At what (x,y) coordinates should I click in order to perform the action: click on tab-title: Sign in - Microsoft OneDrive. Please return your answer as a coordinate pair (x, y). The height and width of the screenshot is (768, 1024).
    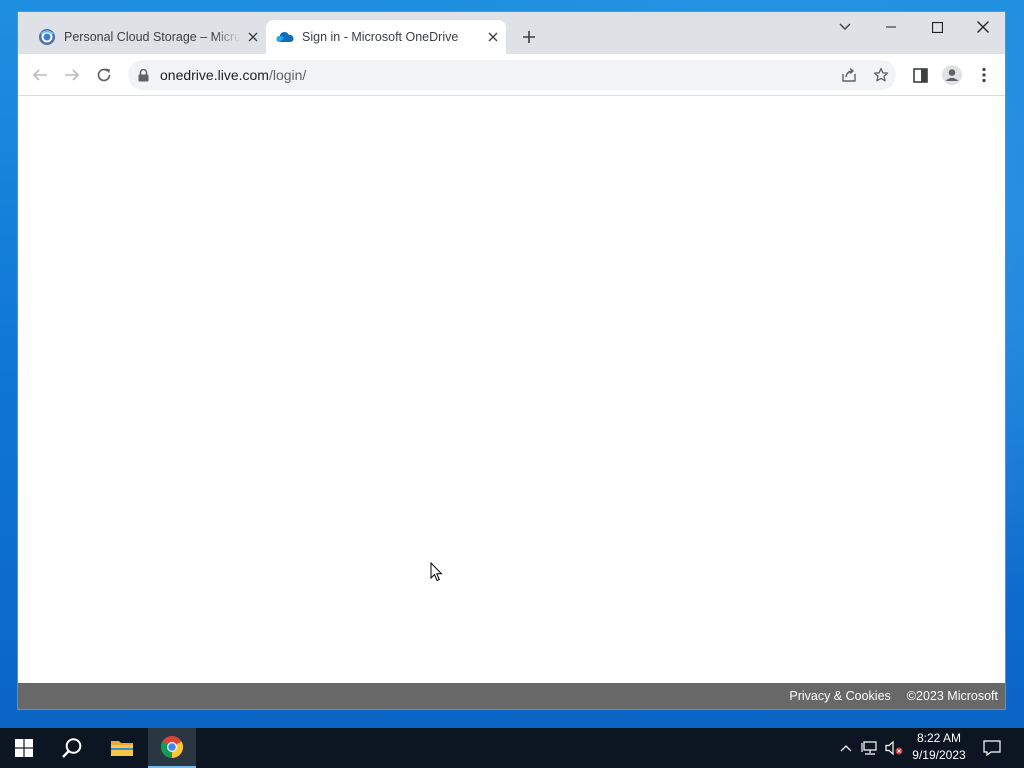
    Looking at the image, I should click on (380, 37).